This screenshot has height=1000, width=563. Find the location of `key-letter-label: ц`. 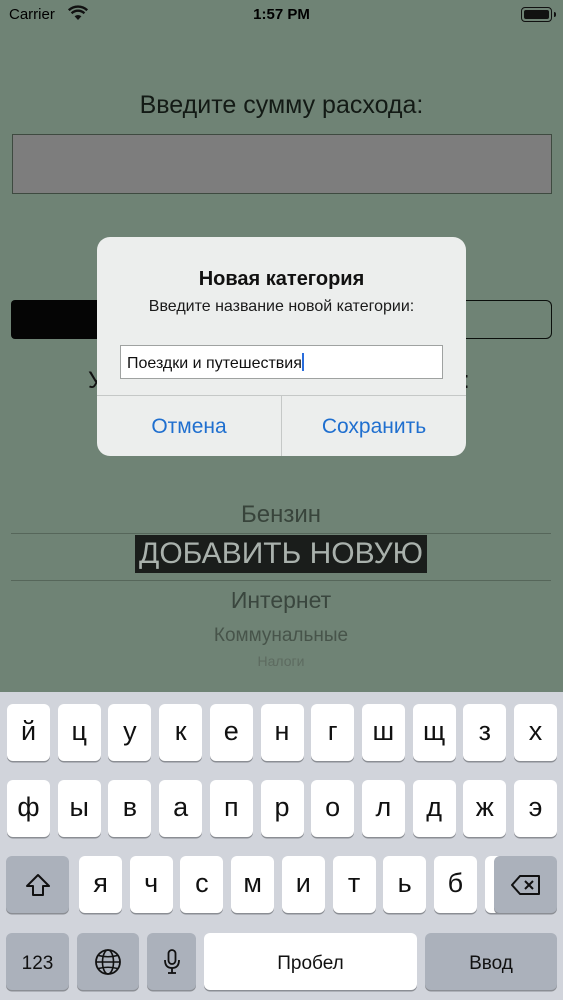

key-letter-label: ц is located at coordinates (79, 731).